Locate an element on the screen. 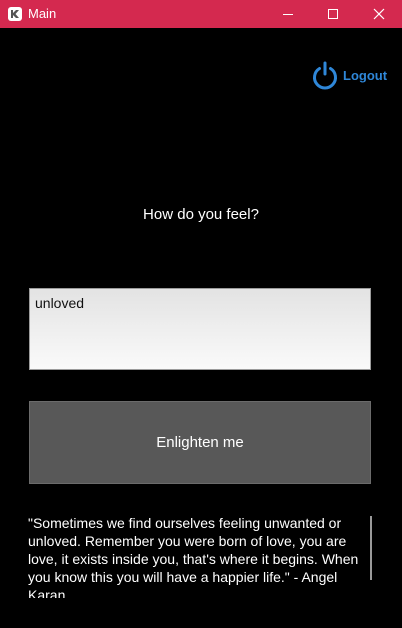  enlighten-button-label: Enlighten me is located at coordinates (200, 442).